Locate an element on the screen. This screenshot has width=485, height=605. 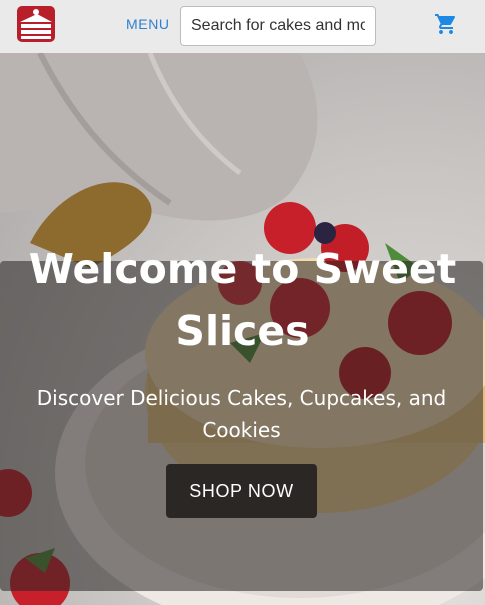
top-navigation-bar: MENU is located at coordinates (242, 26).